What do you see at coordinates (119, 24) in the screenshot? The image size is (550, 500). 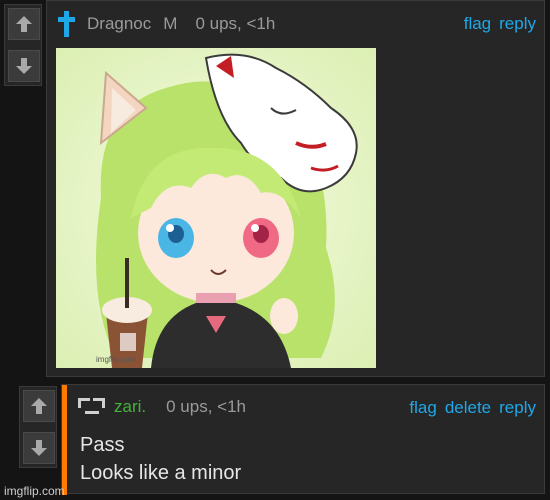 I see `comment-1-username: Dragnoc` at bounding box center [119, 24].